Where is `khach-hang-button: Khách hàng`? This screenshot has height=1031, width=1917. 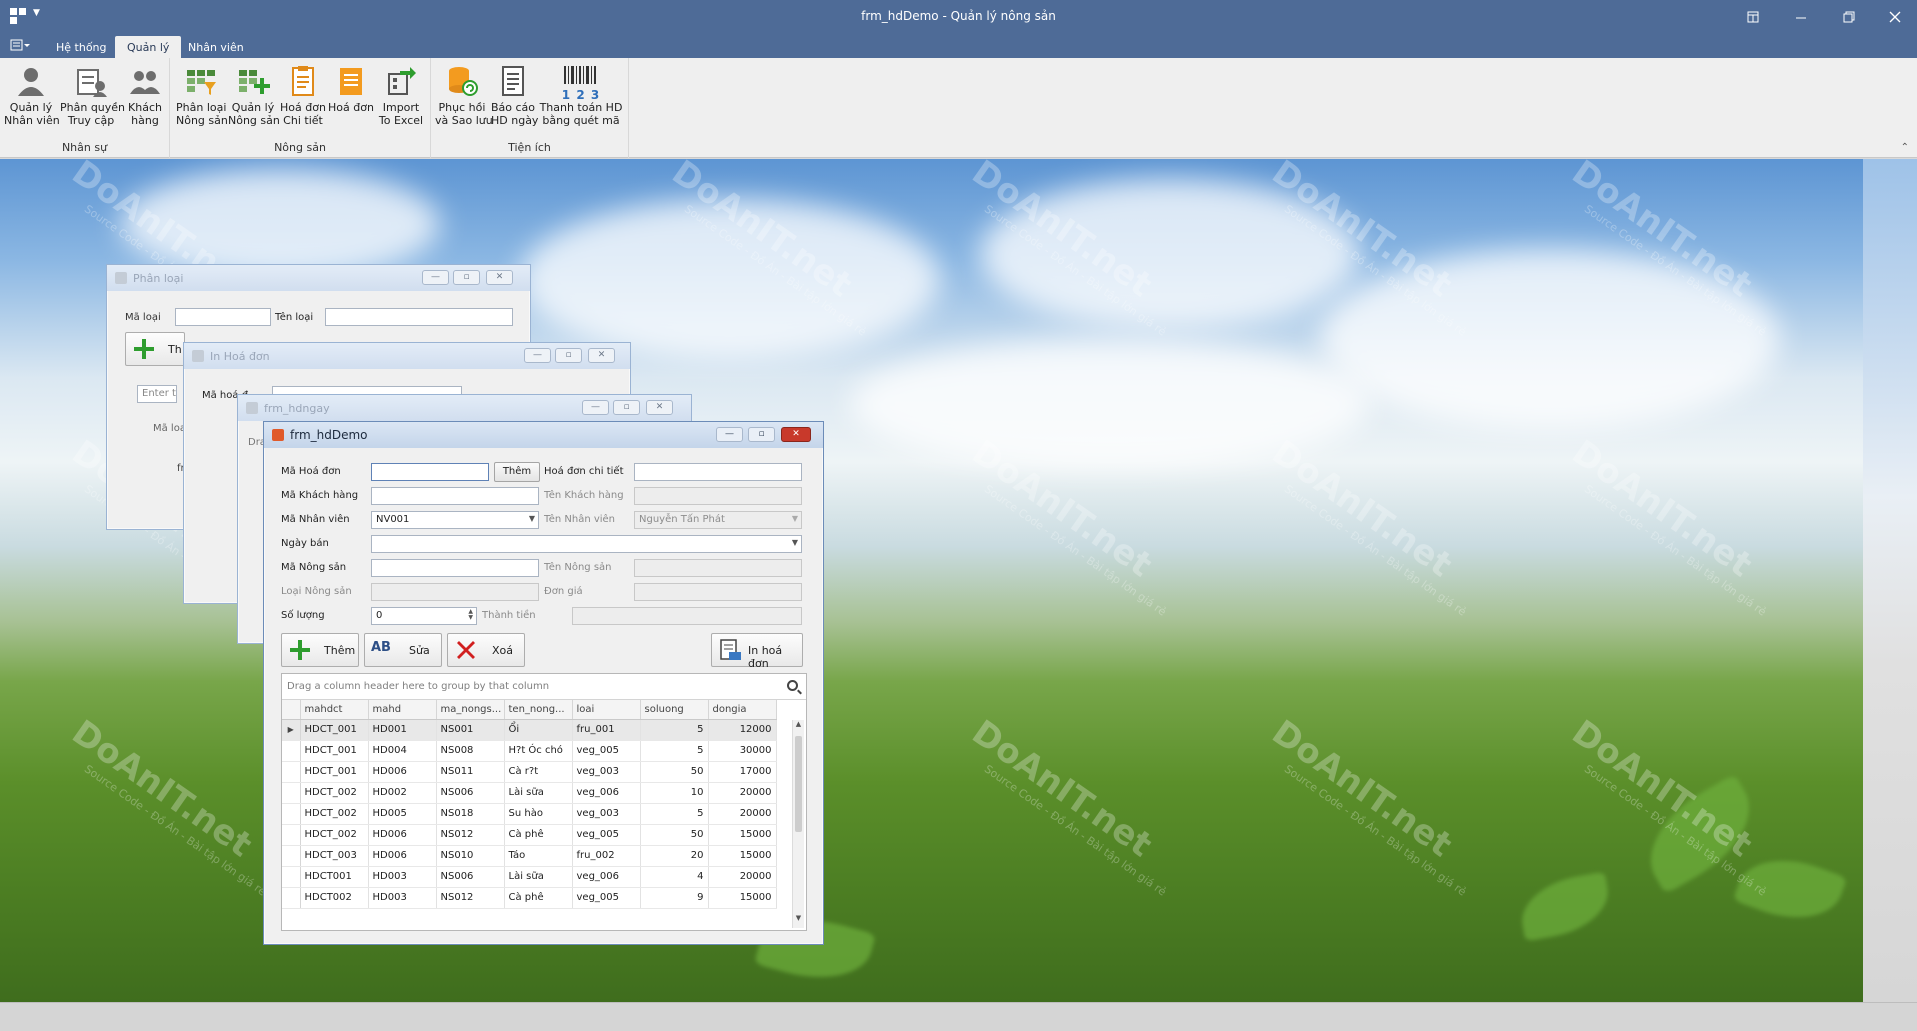 khach-hang-button: Khách hàng is located at coordinates (145, 95).